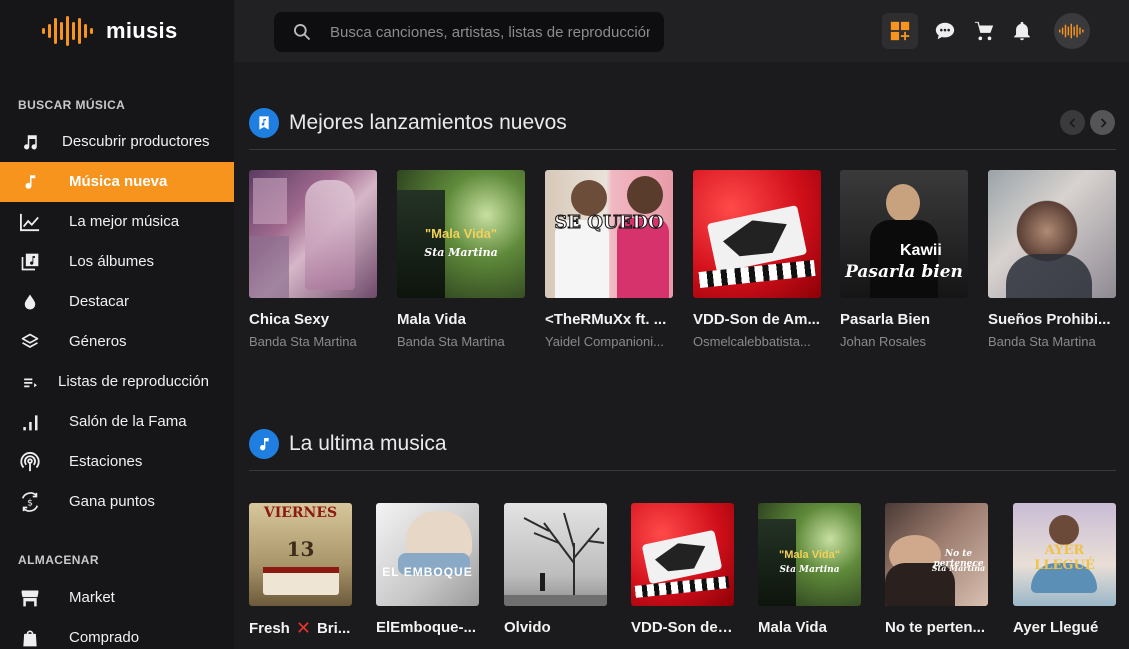 This screenshot has width=1129, height=649. I want to click on sidebar-item-market: Market, so click(117, 598).